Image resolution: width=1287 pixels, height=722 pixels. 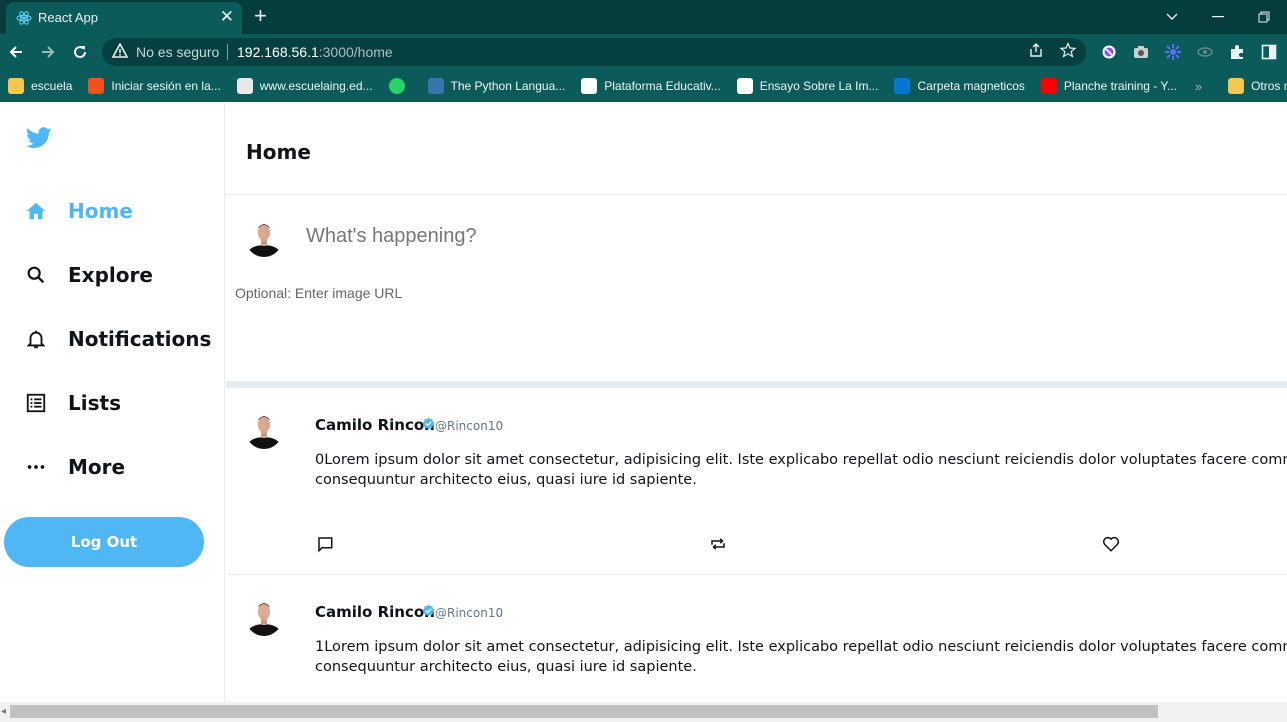 I want to click on nav-item-more: More, so click(x=74, y=467).